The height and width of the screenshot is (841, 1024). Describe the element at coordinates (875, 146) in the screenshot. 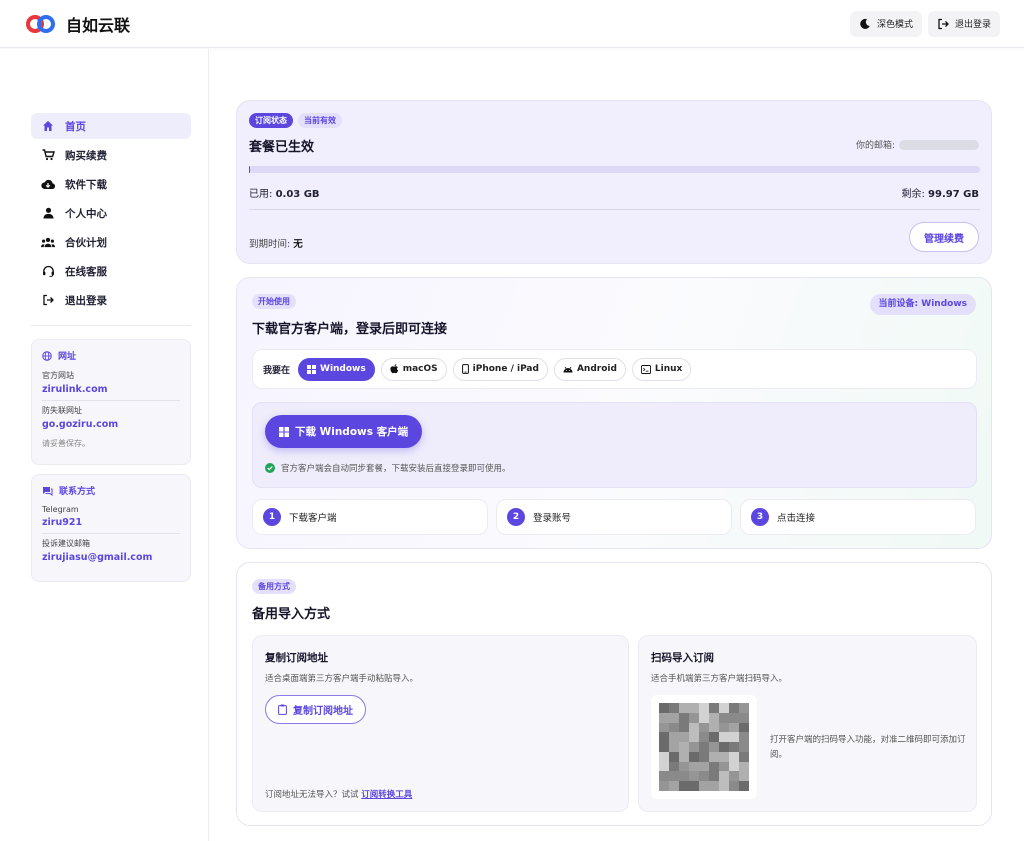

I see `email-field-label: 你的邮箱:` at that location.